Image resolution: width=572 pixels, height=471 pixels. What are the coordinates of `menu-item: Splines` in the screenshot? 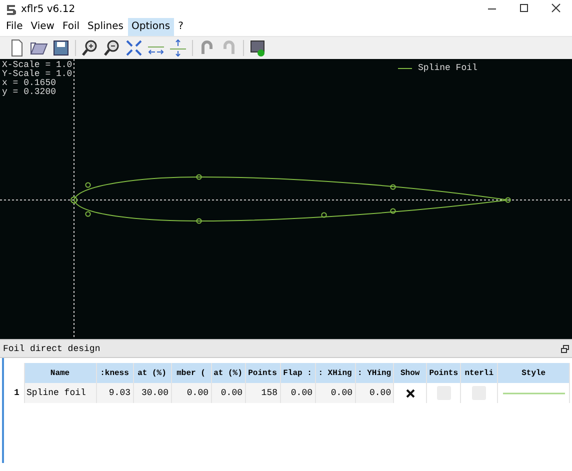 It's located at (106, 27).